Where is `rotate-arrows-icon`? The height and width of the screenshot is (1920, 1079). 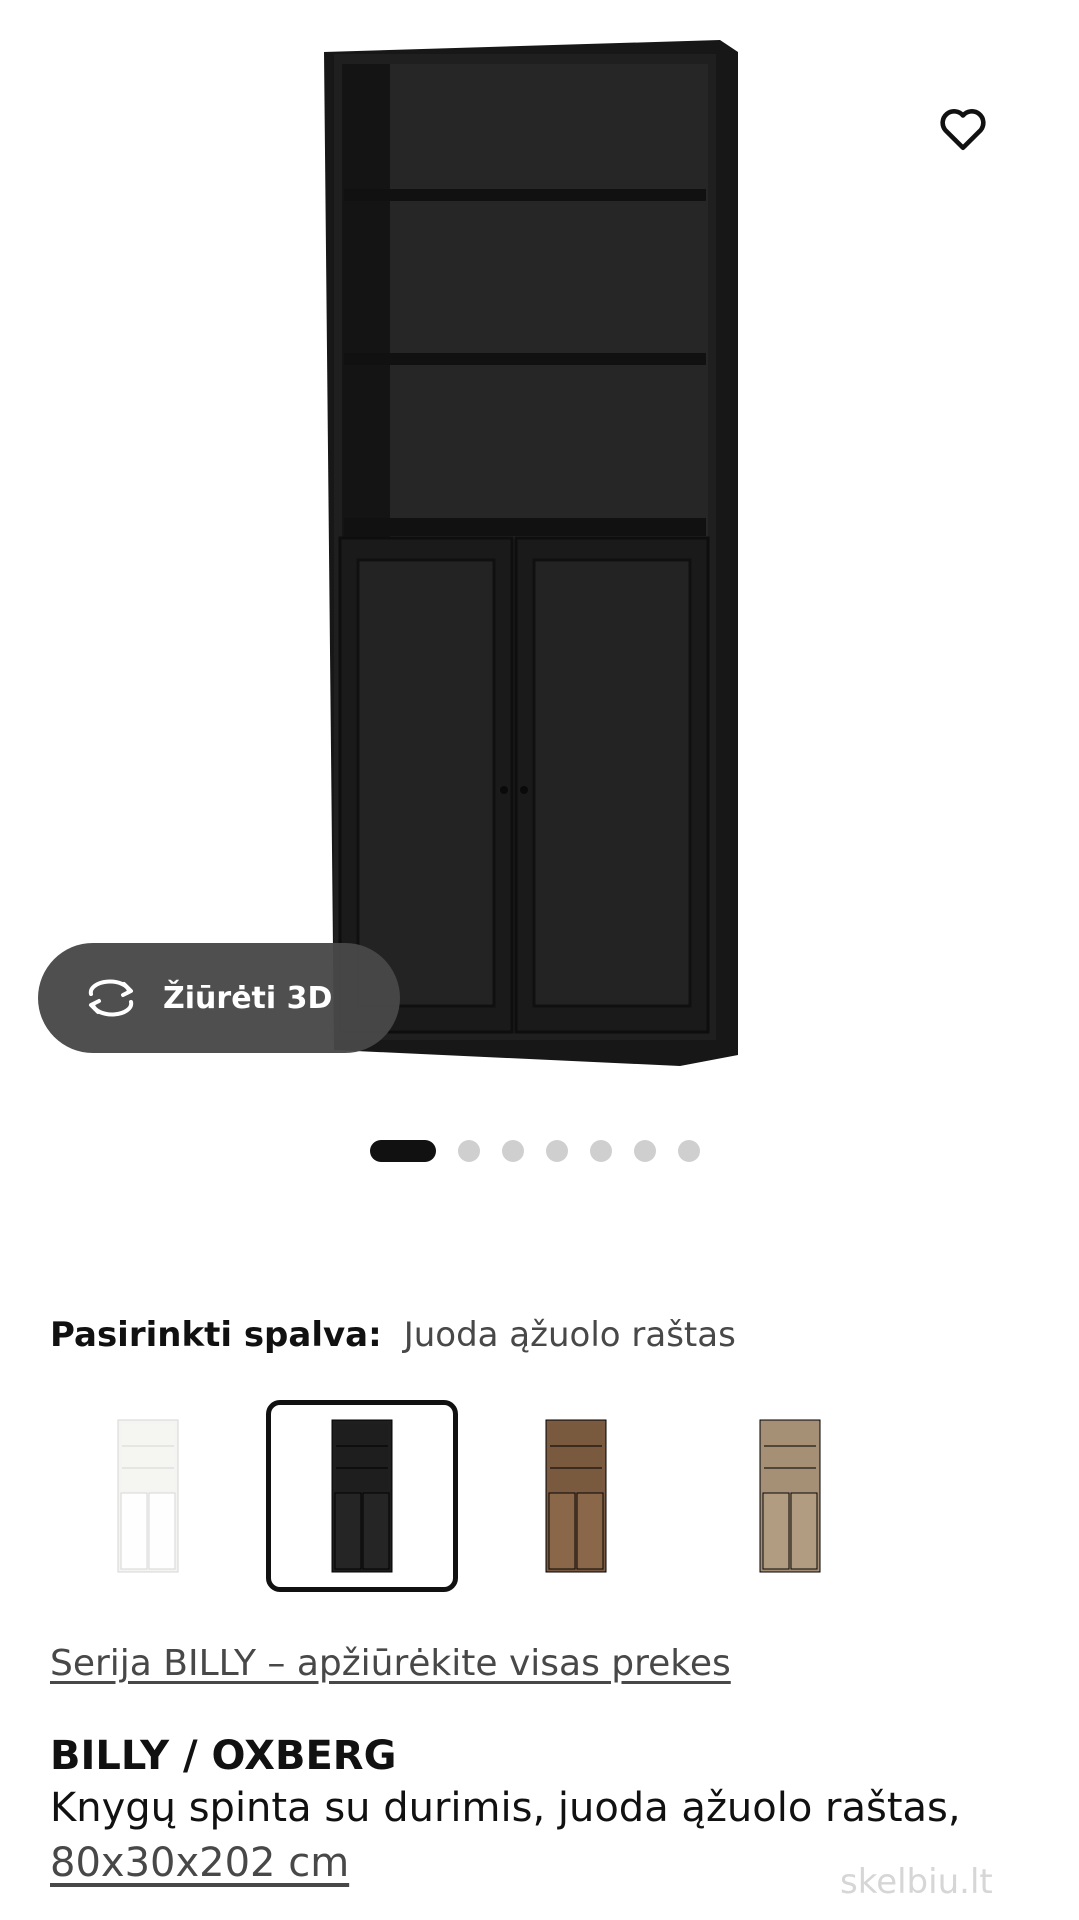
rotate-arrows-icon is located at coordinates (111, 998).